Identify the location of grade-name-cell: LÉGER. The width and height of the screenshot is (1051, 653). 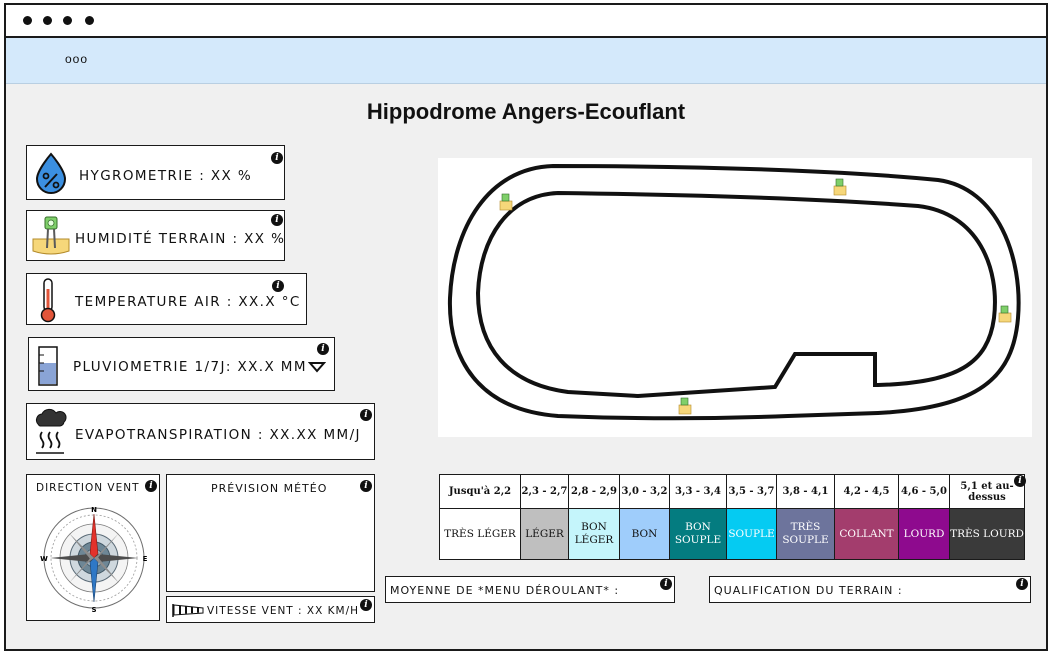
(544, 534).